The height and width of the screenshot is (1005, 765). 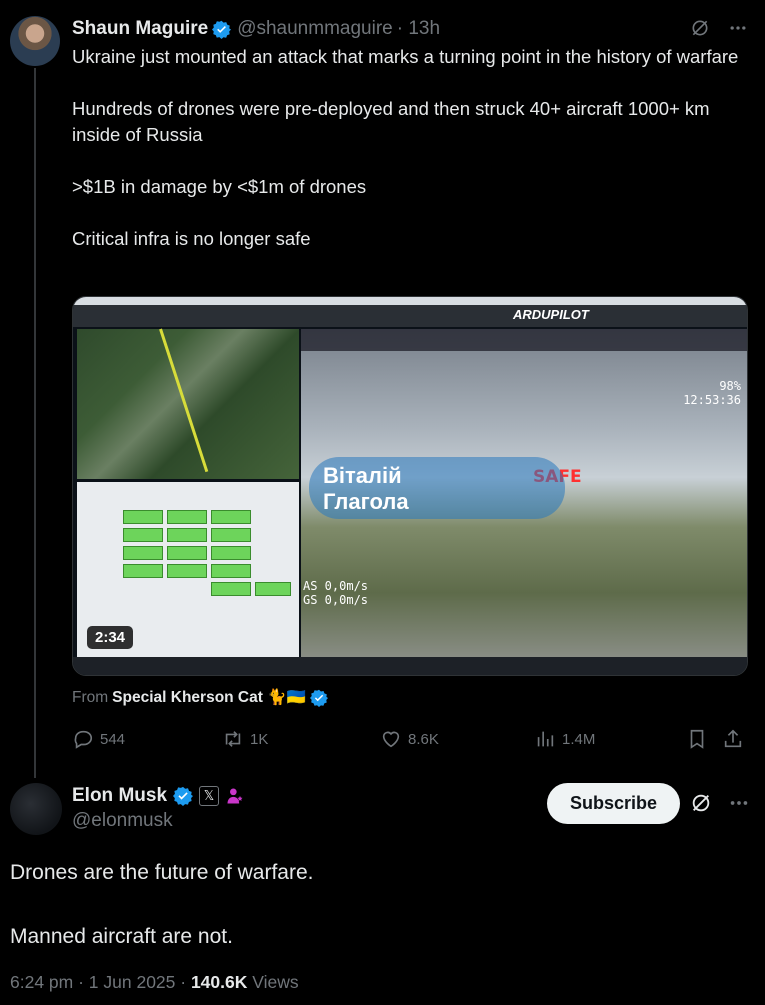 I want to click on taskbar, so click(x=410, y=666).